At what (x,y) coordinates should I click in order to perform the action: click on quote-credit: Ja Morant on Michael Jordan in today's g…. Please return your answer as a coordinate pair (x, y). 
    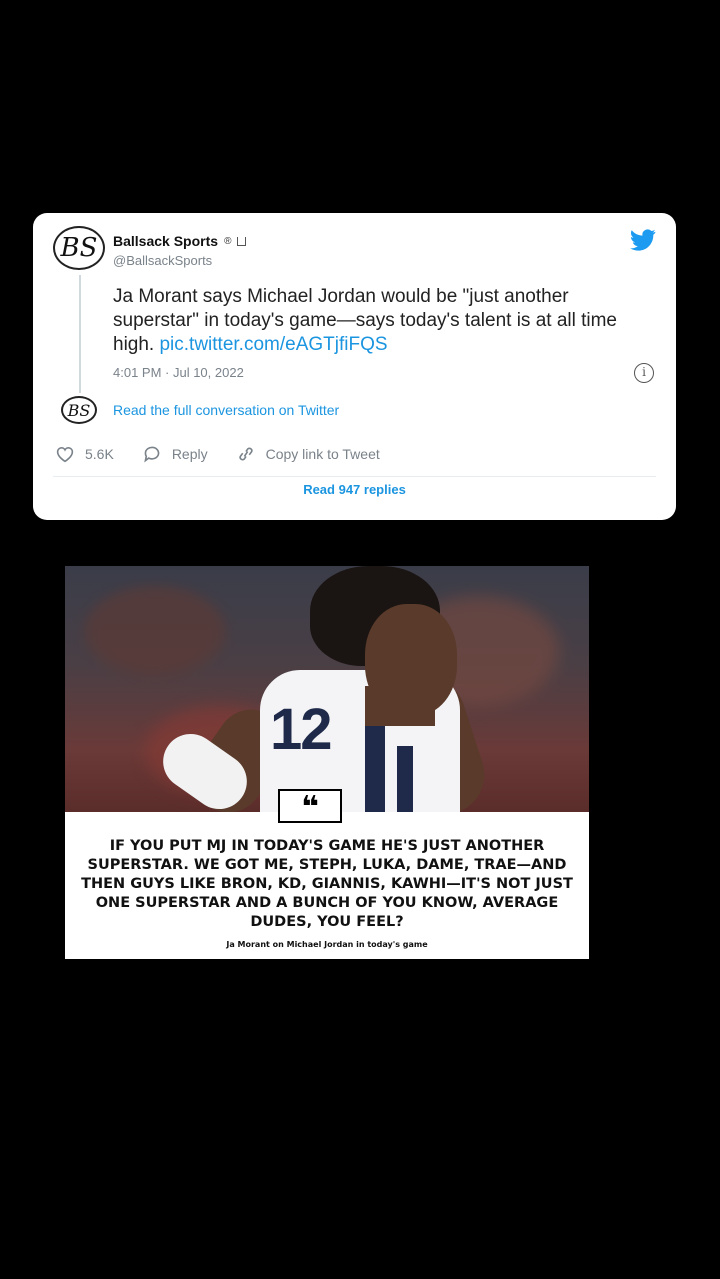
    Looking at the image, I should click on (327, 944).